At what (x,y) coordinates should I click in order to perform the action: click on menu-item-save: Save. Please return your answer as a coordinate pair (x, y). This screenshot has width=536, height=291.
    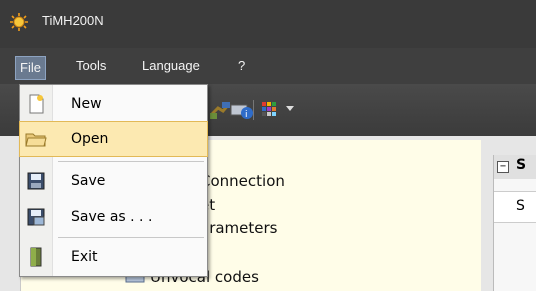
    Looking at the image, I should click on (113, 181).